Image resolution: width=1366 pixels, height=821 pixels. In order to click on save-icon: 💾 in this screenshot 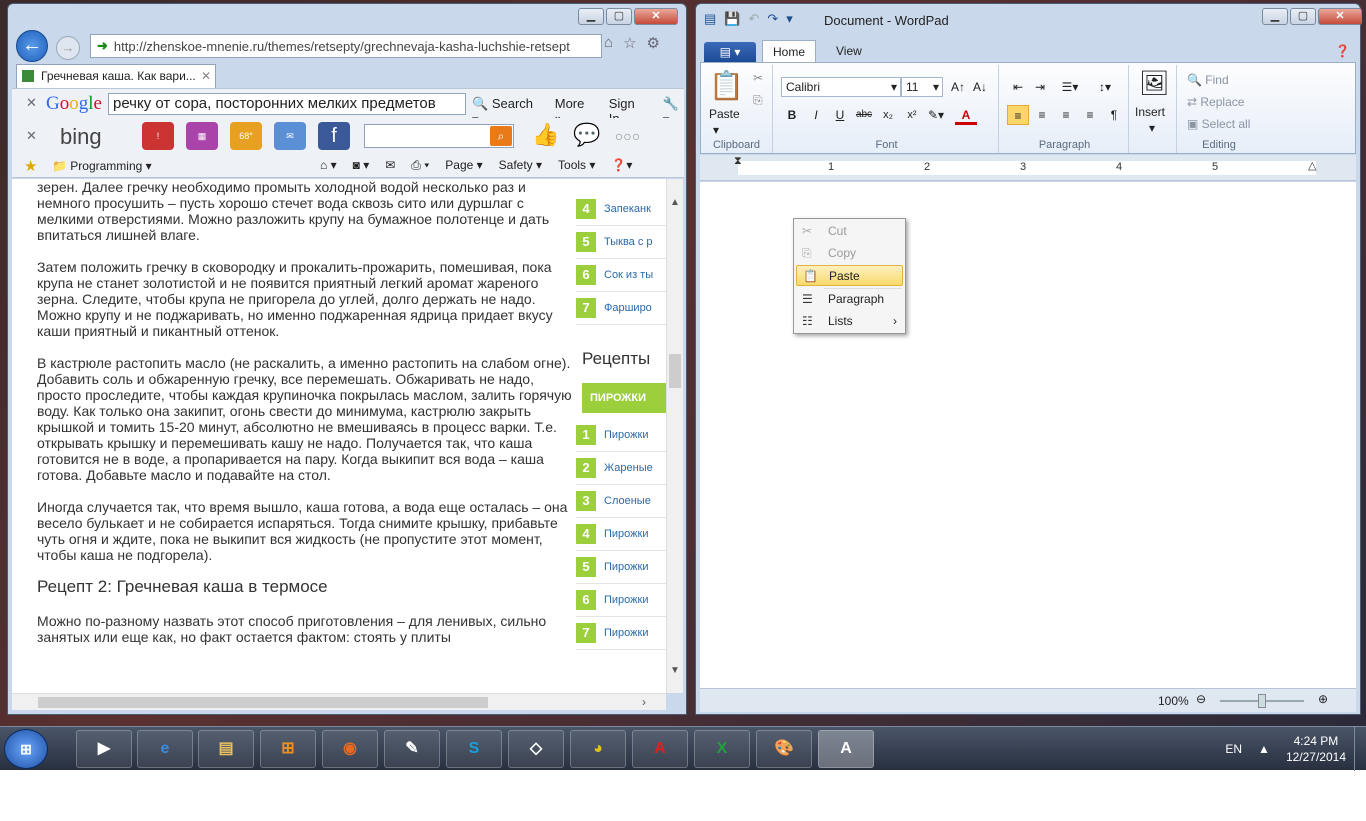, I will do `click(732, 19)`.